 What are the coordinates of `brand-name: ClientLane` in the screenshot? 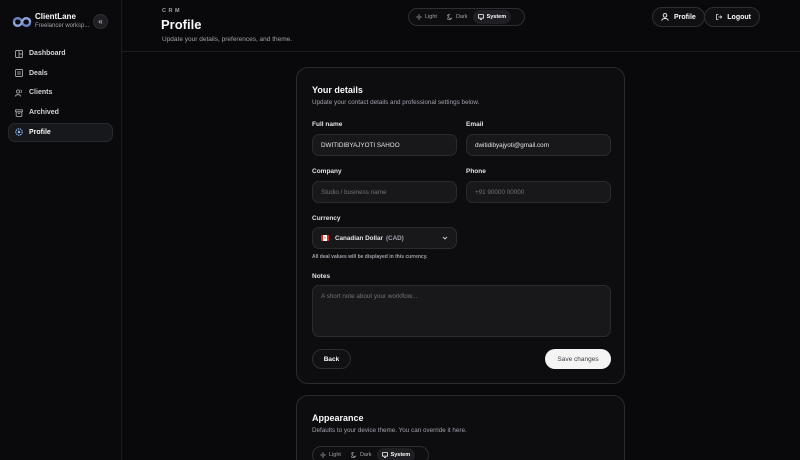 It's located at (55, 16).